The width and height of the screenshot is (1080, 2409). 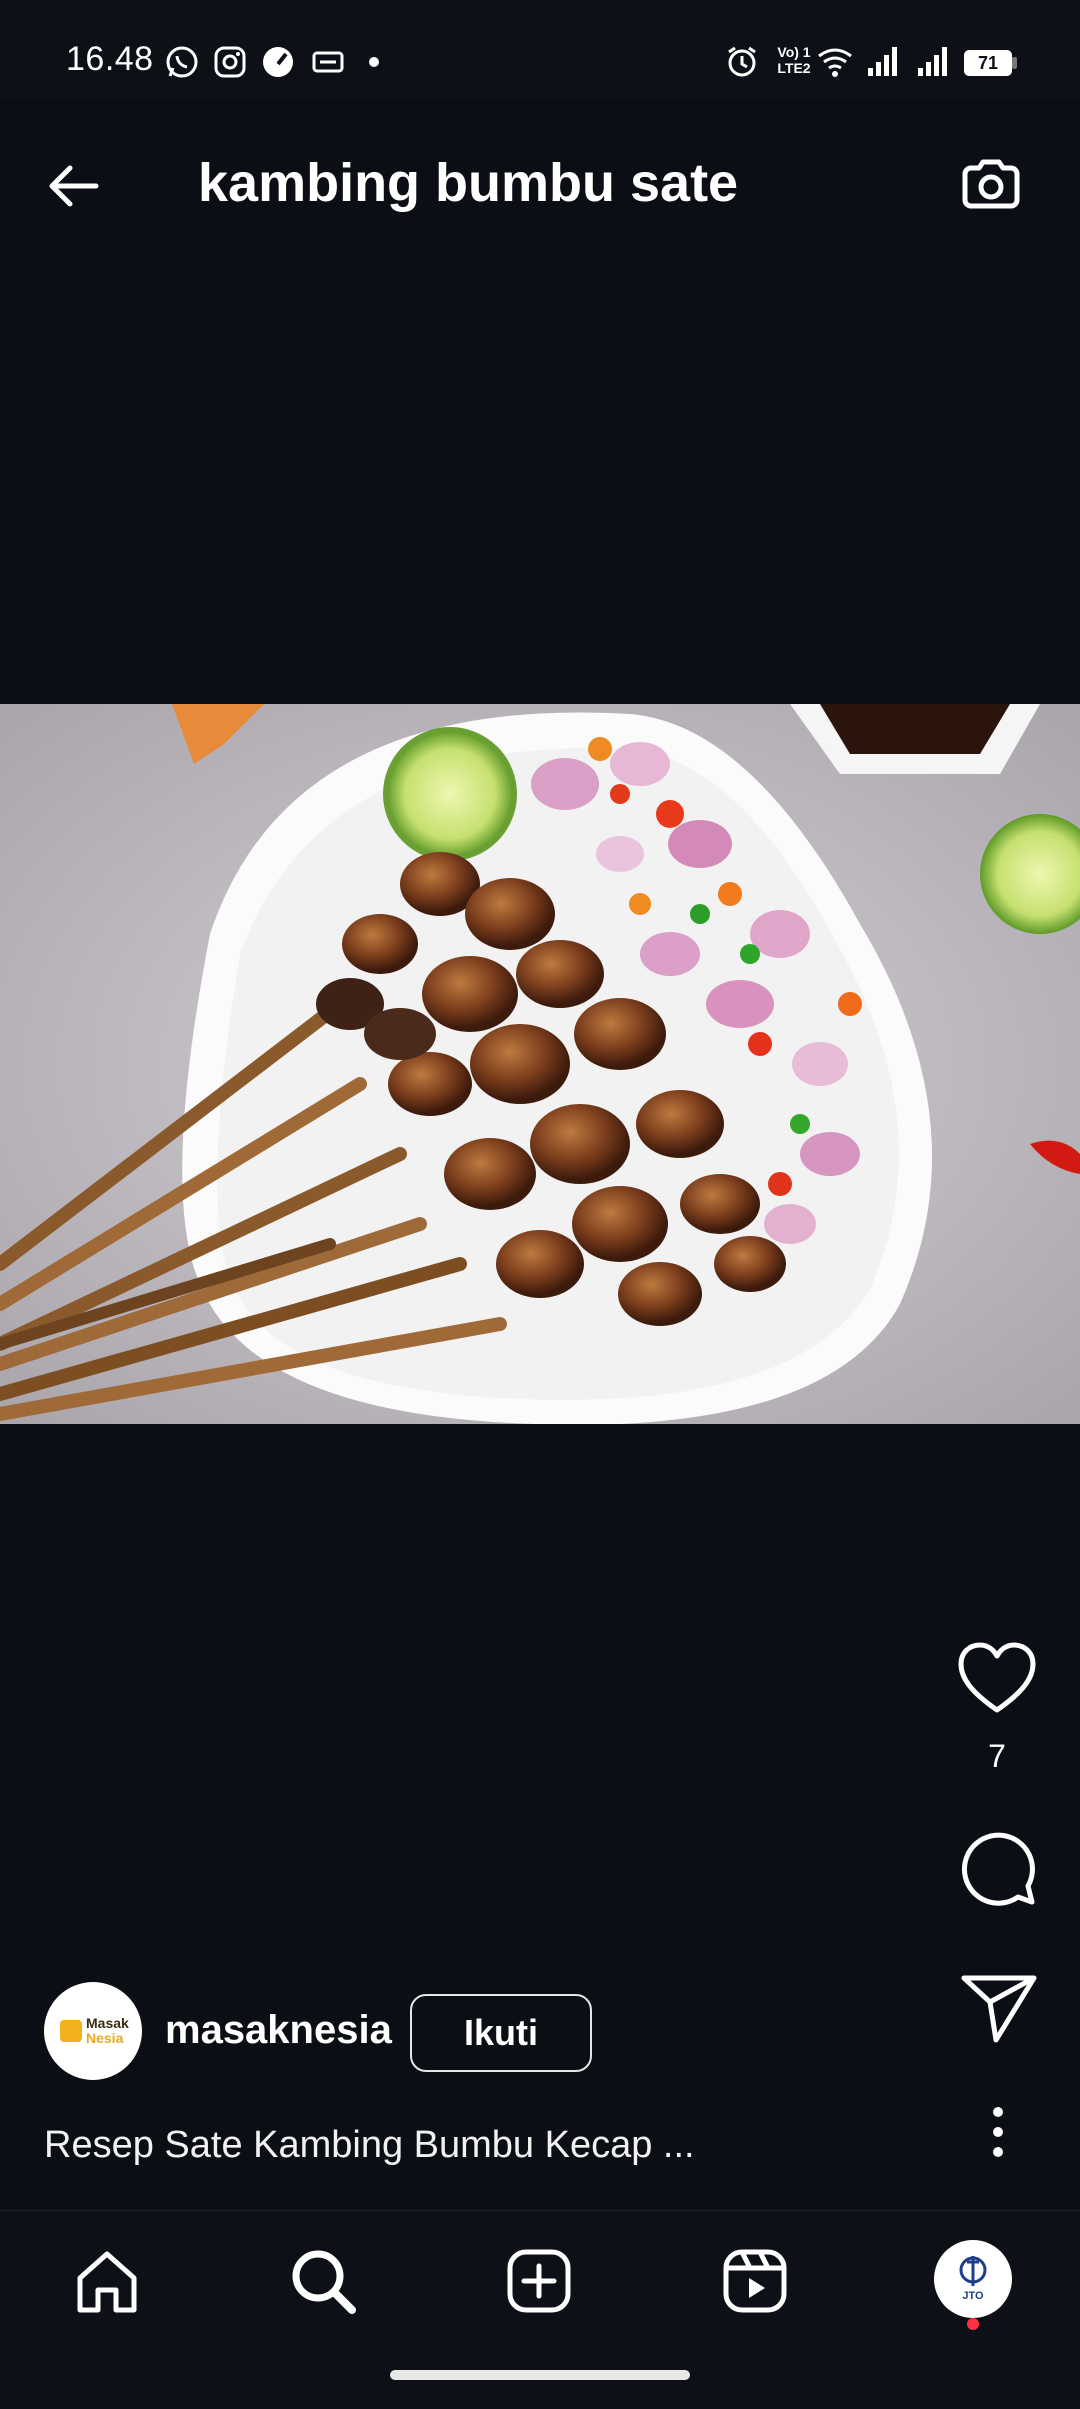 I want to click on avatar-text-1: Masak, so click(x=107, y=2023).